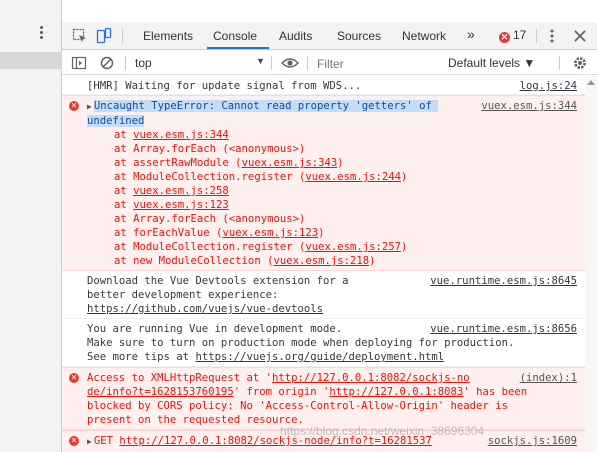  I want to click on stack-frame-link: vuex.esm.js:344, so click(181, 135).